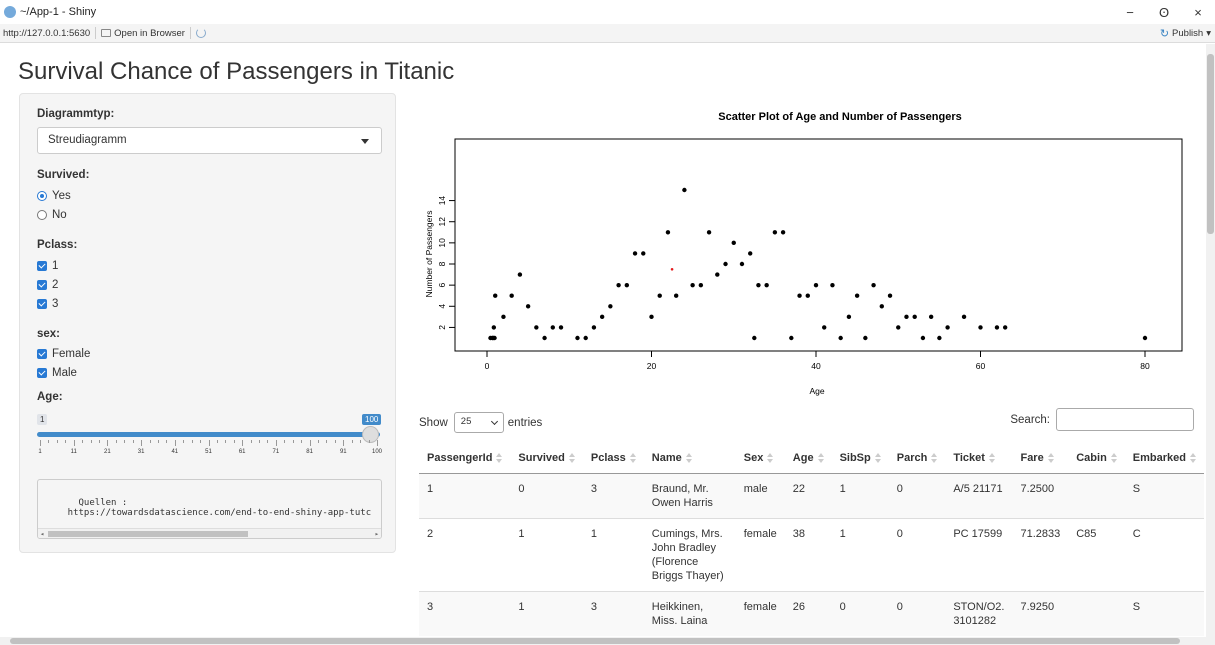 The height and width of the screenshot is (645, 1215). I want to click on column-header: Name, so click(689, 458).